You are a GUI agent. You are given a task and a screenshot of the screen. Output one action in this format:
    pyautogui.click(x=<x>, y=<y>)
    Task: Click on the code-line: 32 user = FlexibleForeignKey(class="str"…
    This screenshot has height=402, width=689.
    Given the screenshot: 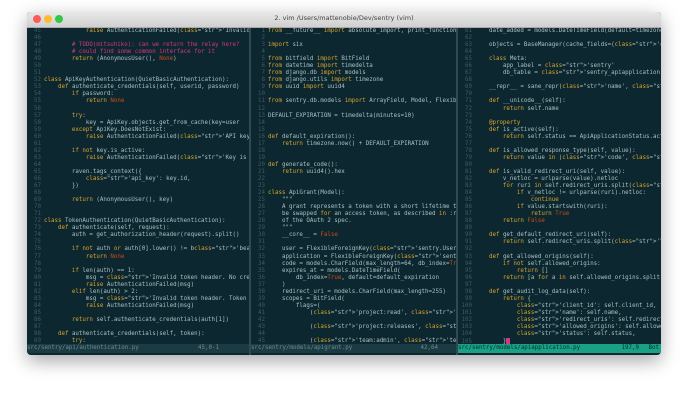 What is the action you would take?
    pyautogui.click(x=353, y=249)
    